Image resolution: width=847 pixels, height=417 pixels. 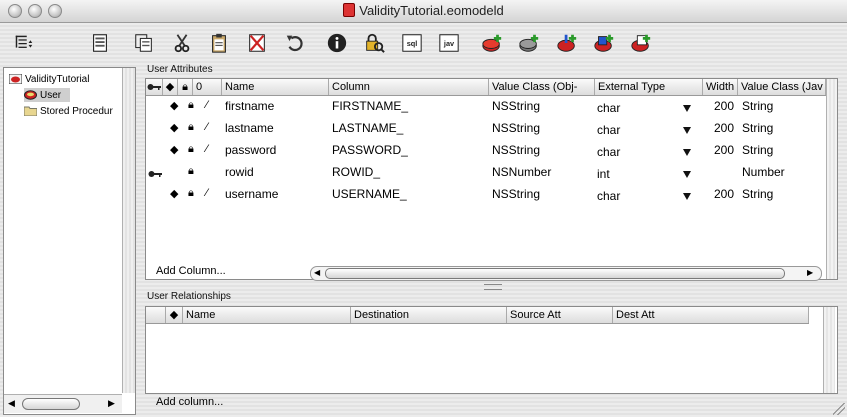 I want to click on undo-button, so click(x=295, y=43).